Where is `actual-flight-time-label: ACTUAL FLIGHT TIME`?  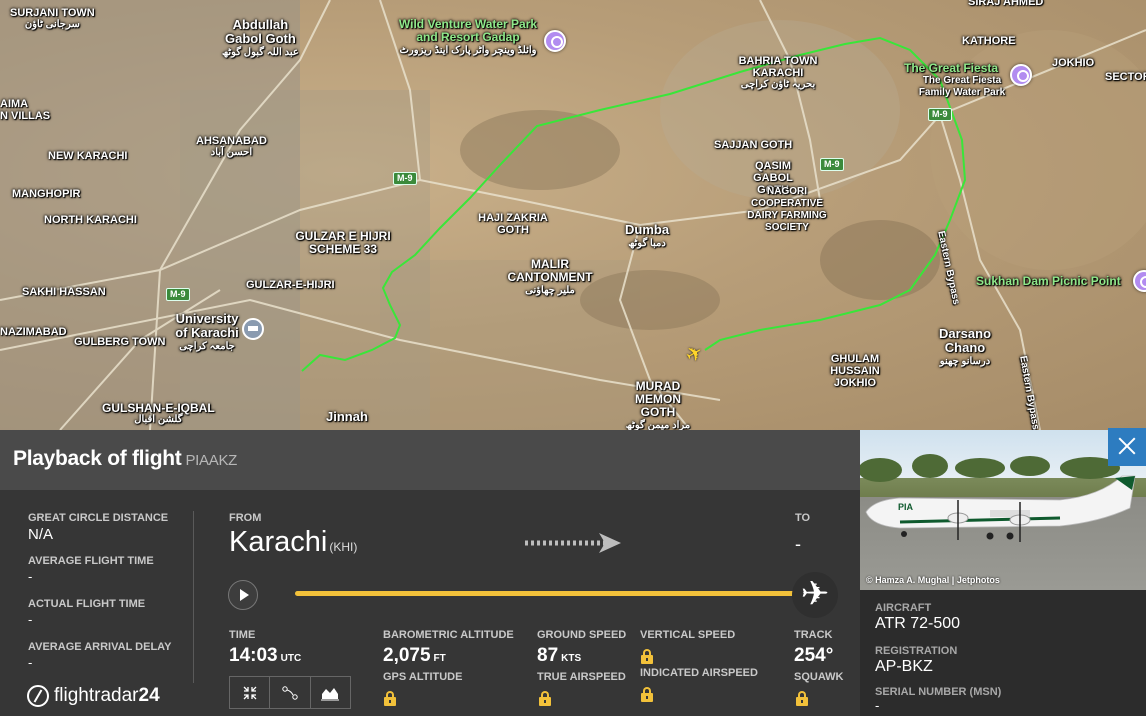 actual-flight-time-label: ACTUAL FLIGHT TIME is located at coordinates (87, 604).